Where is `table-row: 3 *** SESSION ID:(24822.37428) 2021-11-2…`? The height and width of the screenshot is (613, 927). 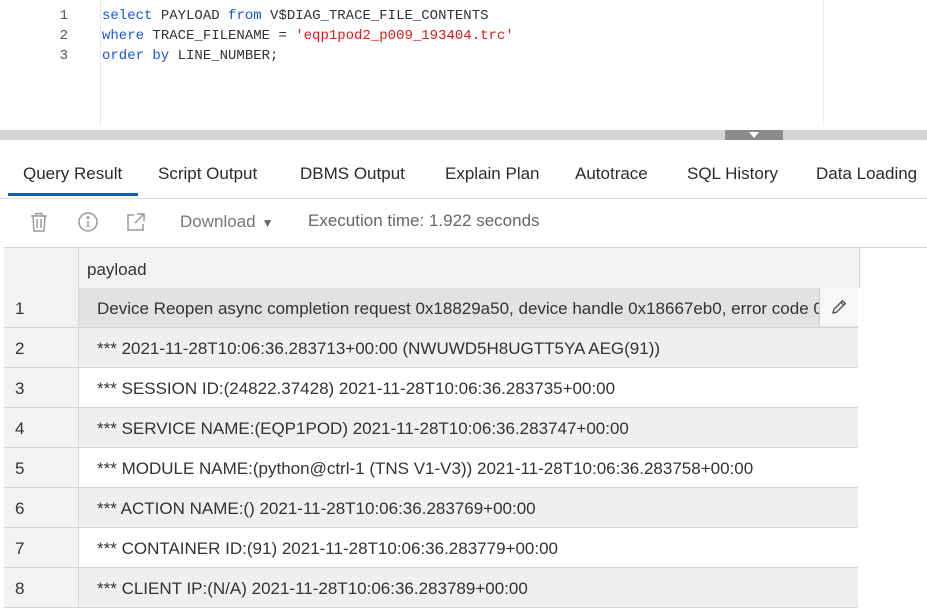
table-row: 3 *** SESSION ID:(24822.37428) 2021-11-2… is located at coordinates (431, 388).